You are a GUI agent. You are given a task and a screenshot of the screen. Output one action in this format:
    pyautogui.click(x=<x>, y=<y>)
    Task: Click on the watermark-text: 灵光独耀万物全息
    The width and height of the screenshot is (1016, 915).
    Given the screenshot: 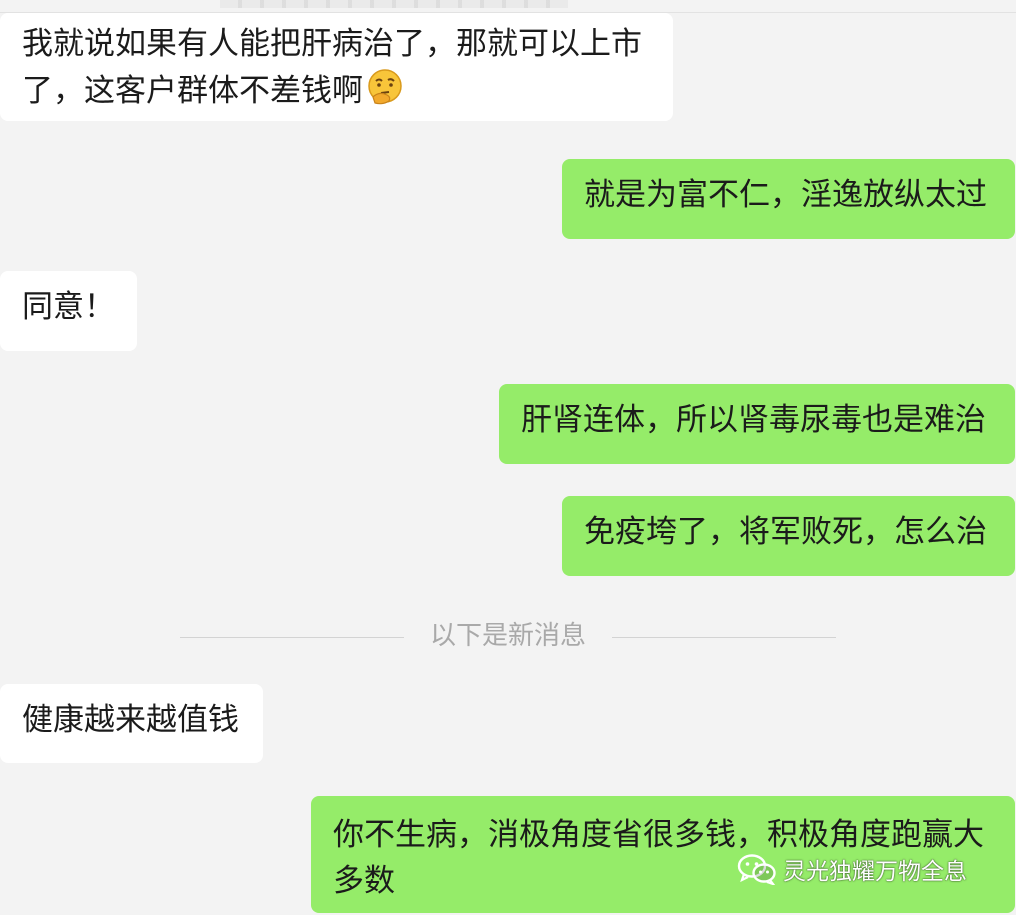 What is the action you would take?
    pyautogui.click(x=875, y=872)
    